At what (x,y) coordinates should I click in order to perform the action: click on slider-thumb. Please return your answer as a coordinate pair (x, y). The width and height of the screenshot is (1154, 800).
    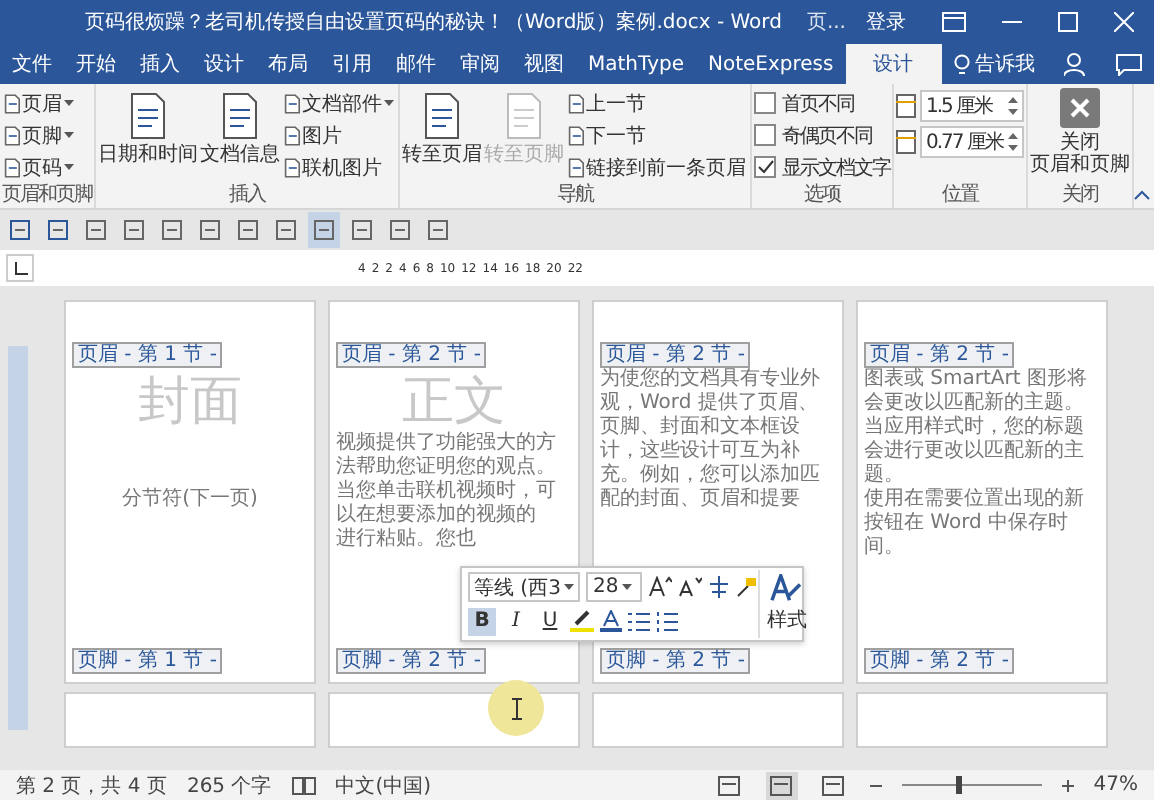
    Looking at the image, I should click on (958, 785).